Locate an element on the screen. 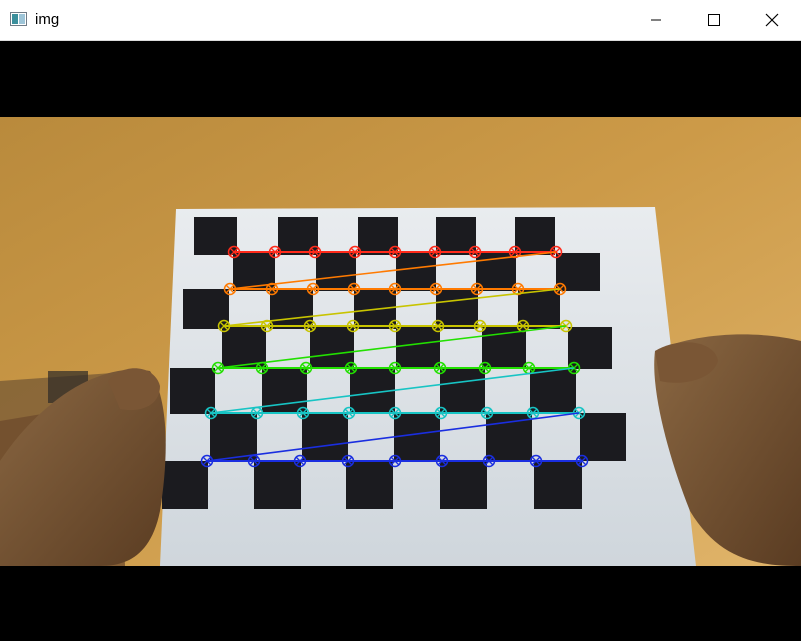 This screenshot has height=641, width=801. minimize-button is located at coordinates (656, 20).